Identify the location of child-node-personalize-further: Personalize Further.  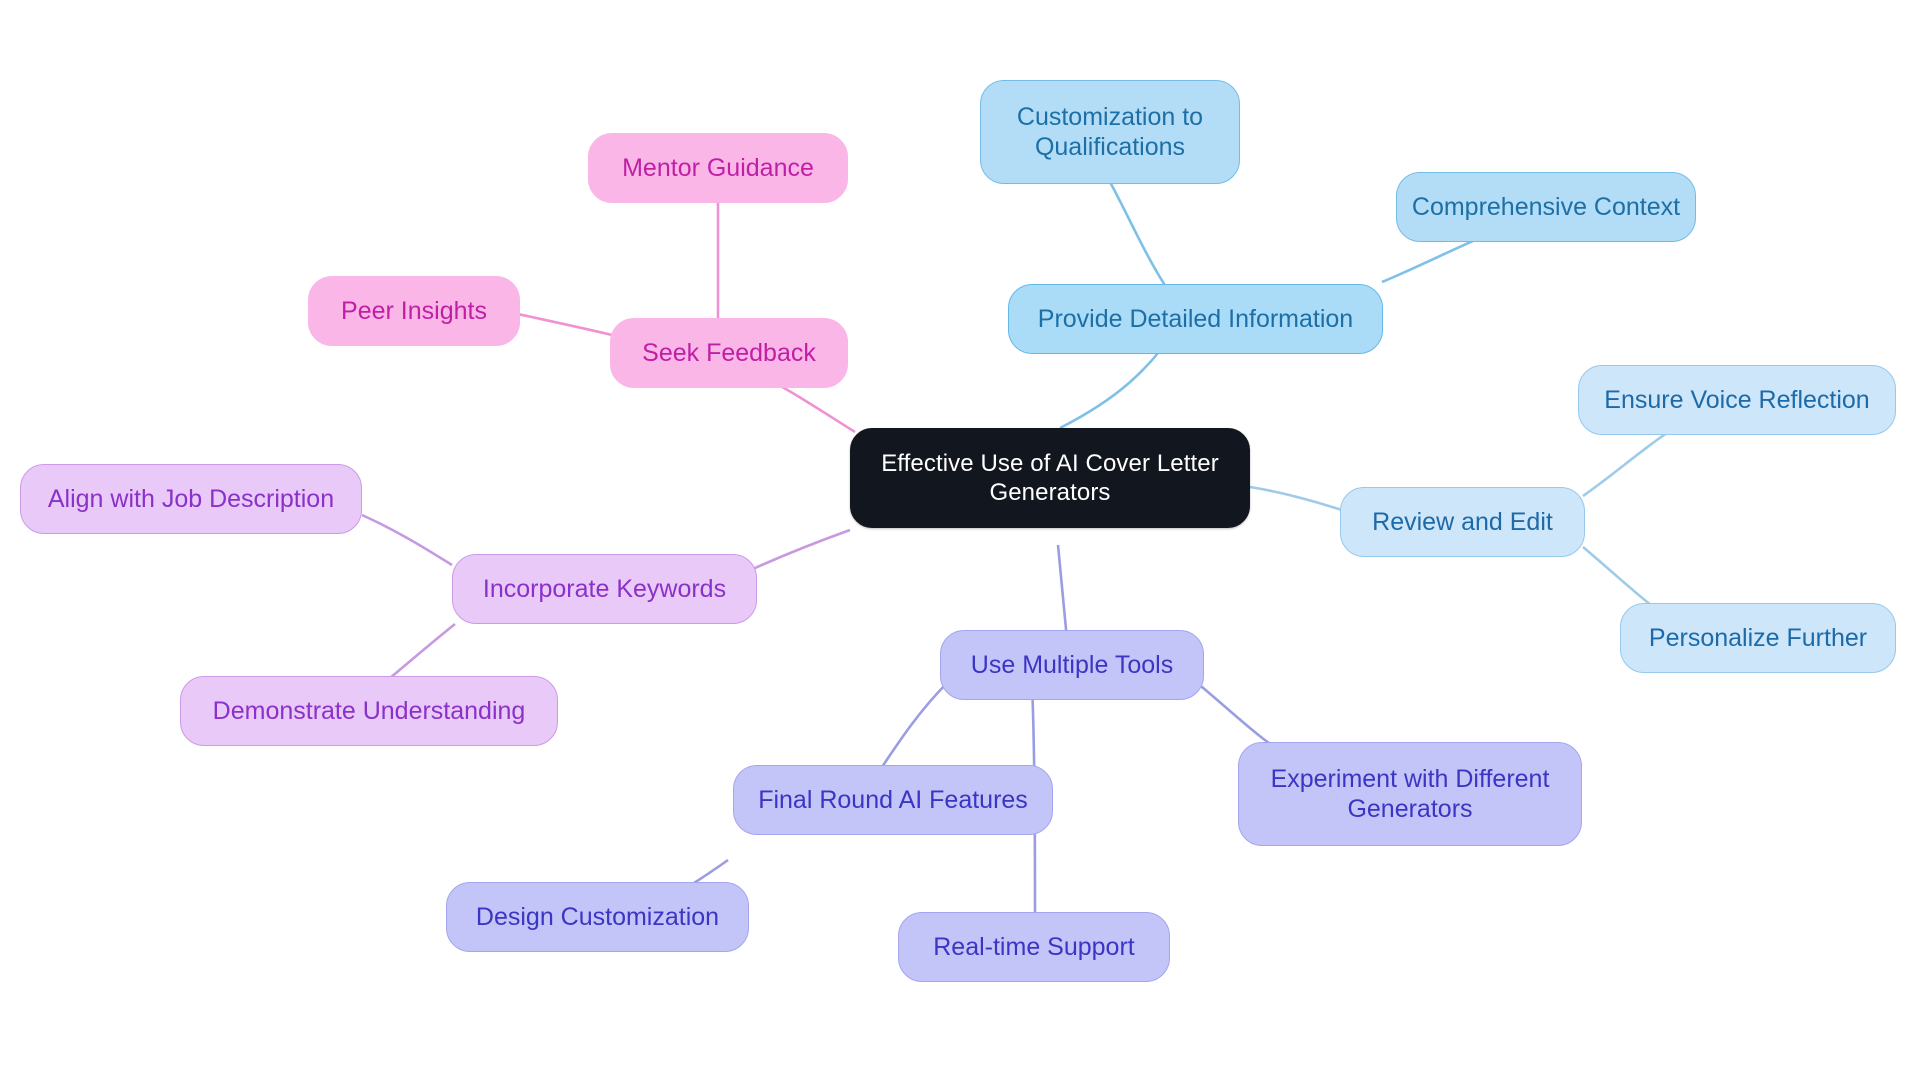
(1758, 638).